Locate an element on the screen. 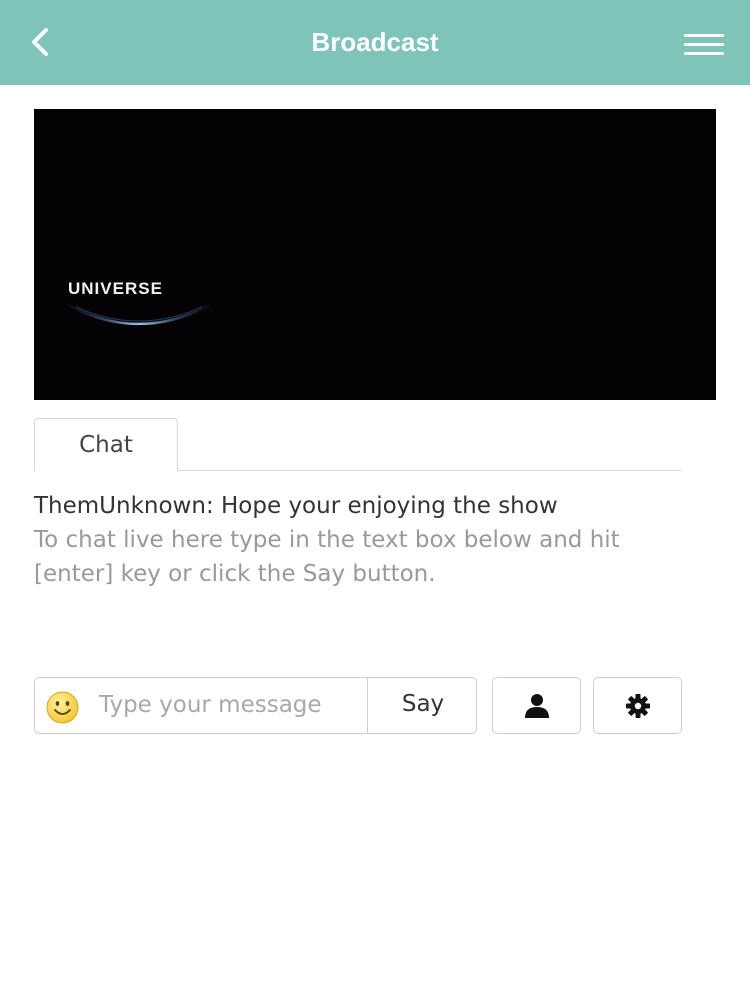 The height and width of the screenshot is (1000, 750). user-icon is located at coordinates (537, 706).